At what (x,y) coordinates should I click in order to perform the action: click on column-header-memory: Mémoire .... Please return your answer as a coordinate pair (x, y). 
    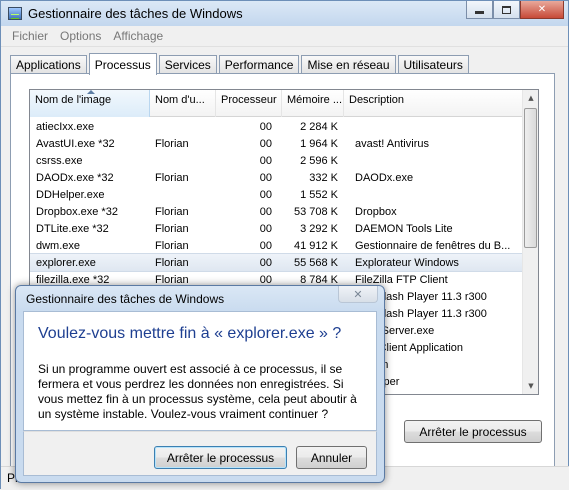
    Looking at the image, I should click on (313, 103).